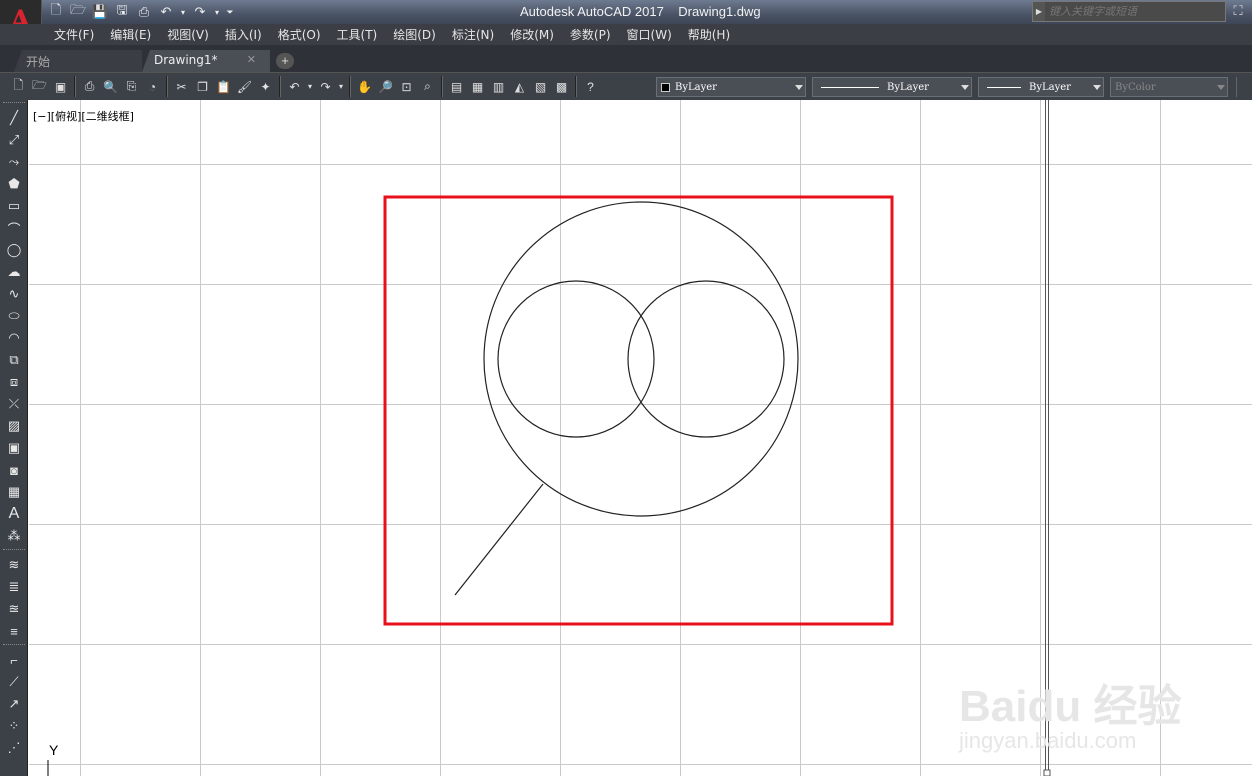  I want to click on save-as-icon: 🖫, so click(122, 12).